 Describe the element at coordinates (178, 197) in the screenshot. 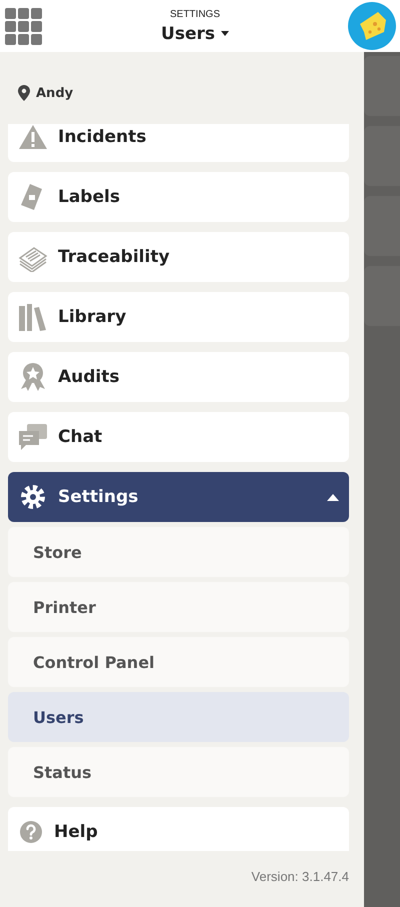

I see `menu-item: Labels` at that location.